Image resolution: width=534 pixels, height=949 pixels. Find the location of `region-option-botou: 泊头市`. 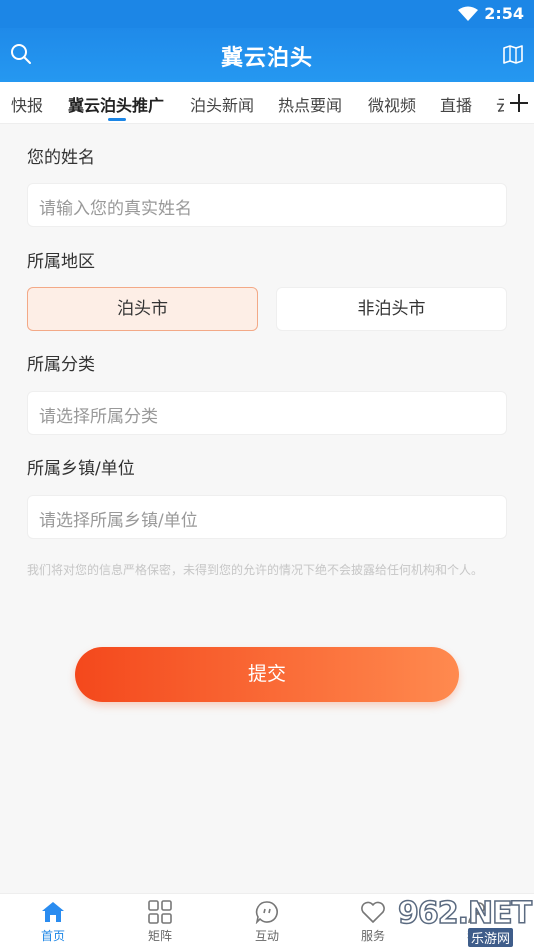

region-option-botou: 泊头市 is located at coordinates (142, 309).